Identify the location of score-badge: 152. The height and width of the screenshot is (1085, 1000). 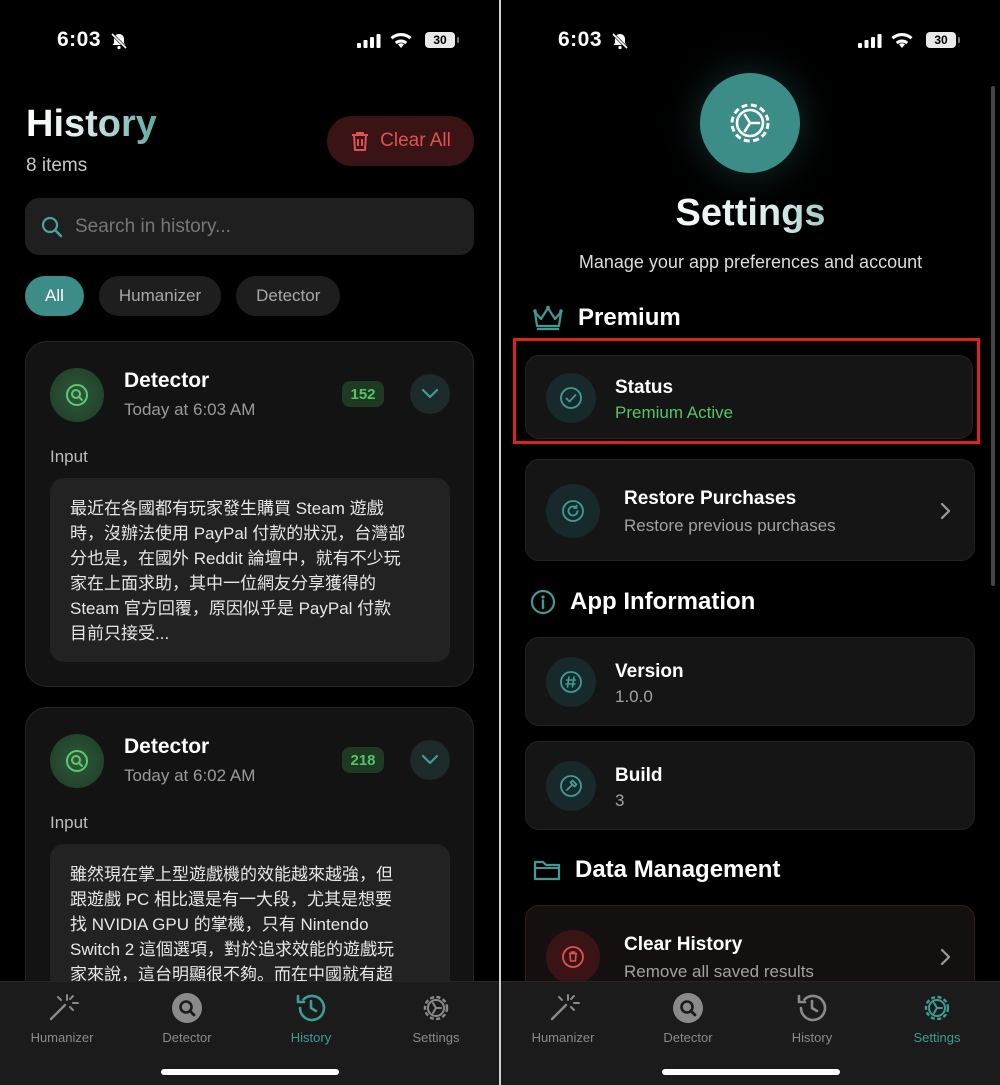
(363, 394).